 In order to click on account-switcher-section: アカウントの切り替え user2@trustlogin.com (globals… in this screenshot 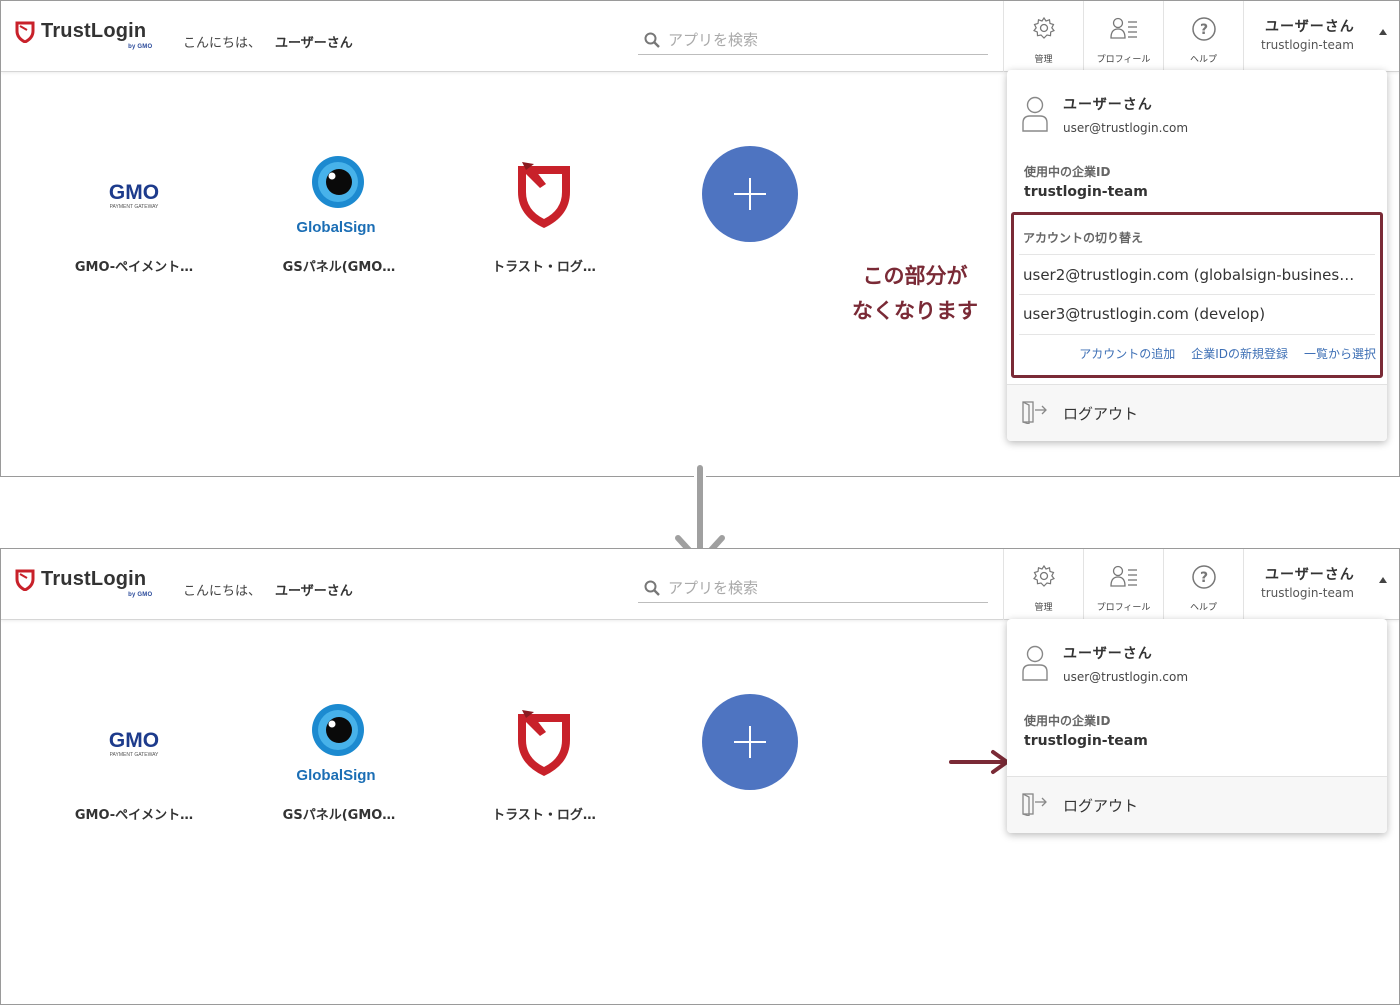, I will do `click(1197, 295)`.